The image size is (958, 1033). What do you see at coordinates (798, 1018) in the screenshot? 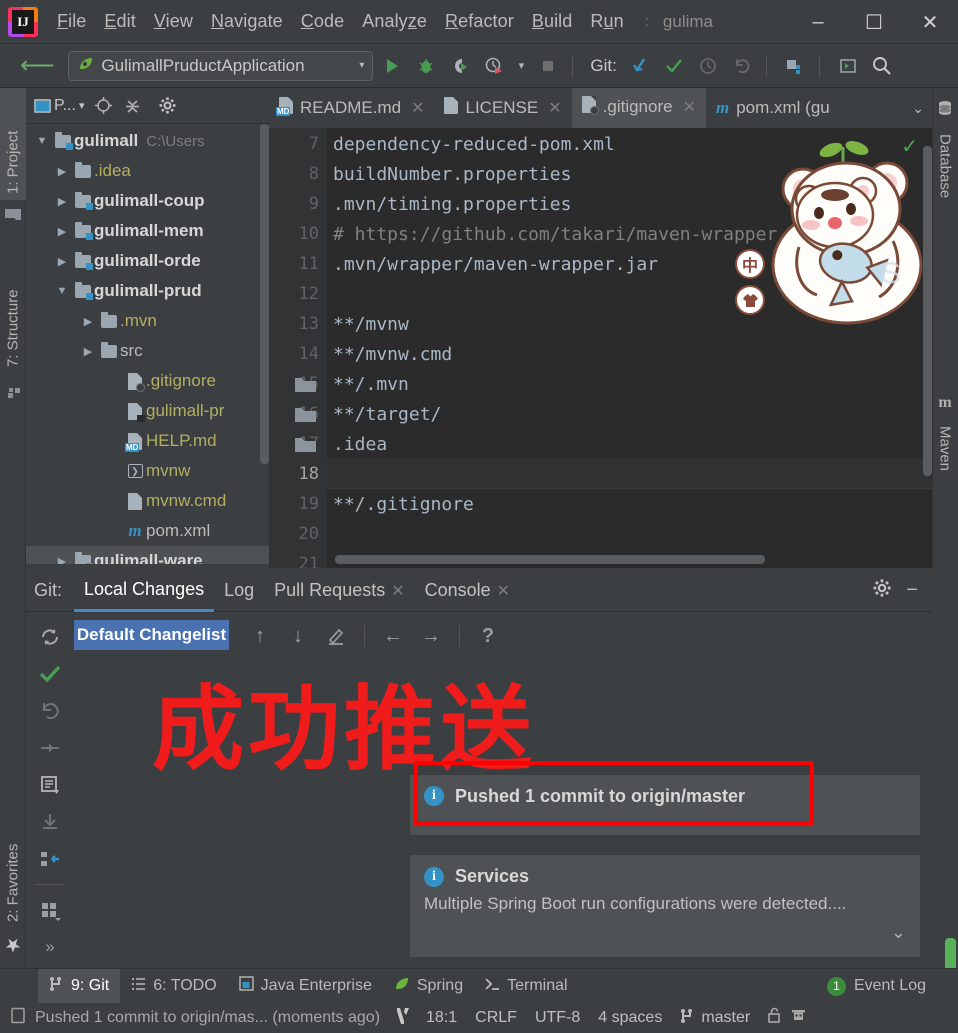
I see `inspector-icon` at bounding box center [798, 1018].